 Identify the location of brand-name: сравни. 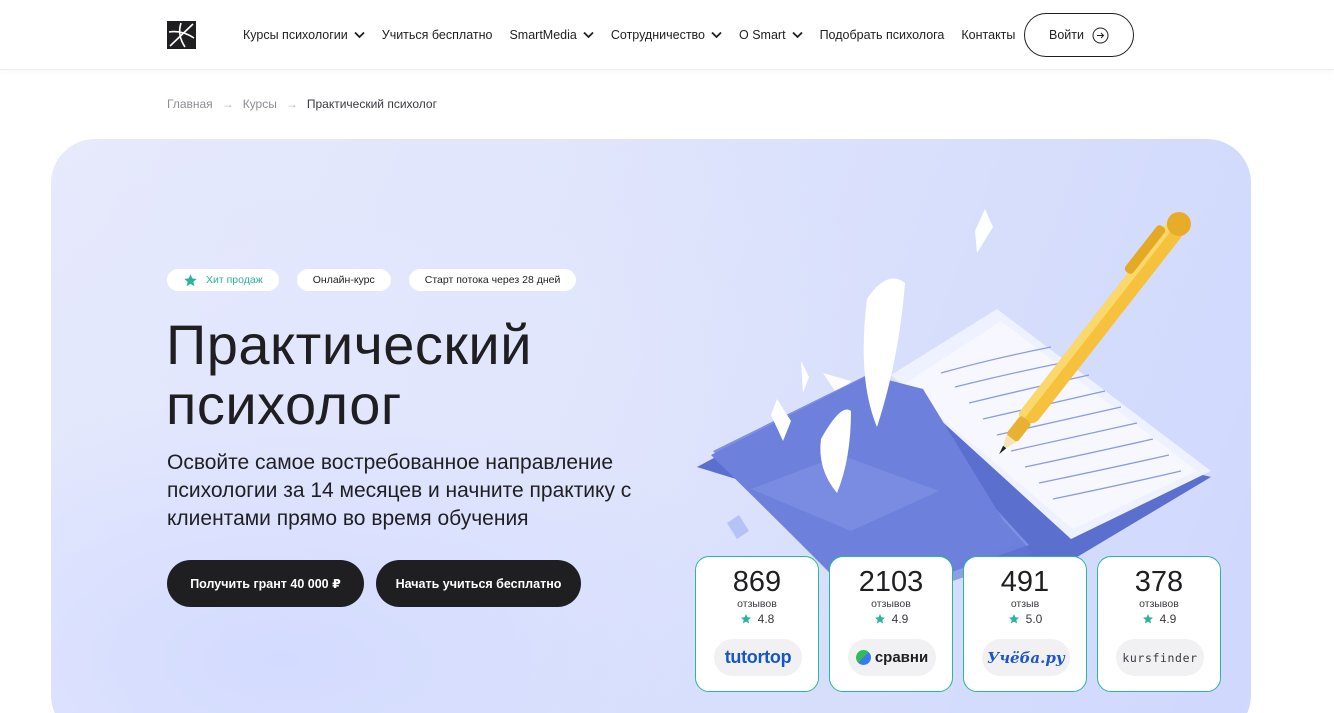
(901, 657).